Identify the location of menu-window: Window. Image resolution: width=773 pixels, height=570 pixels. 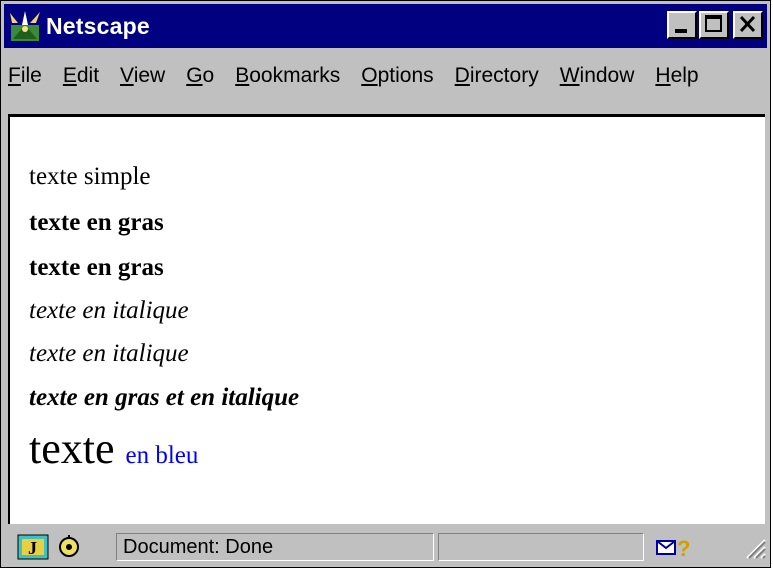
(598, 76).